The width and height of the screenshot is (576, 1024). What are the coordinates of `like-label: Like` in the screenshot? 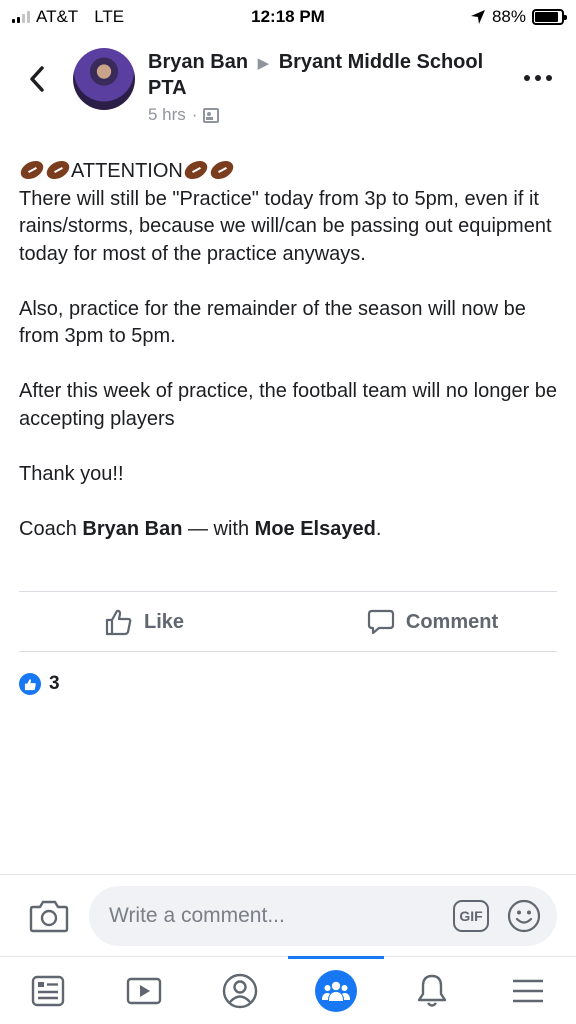 It's located at (164, 621).